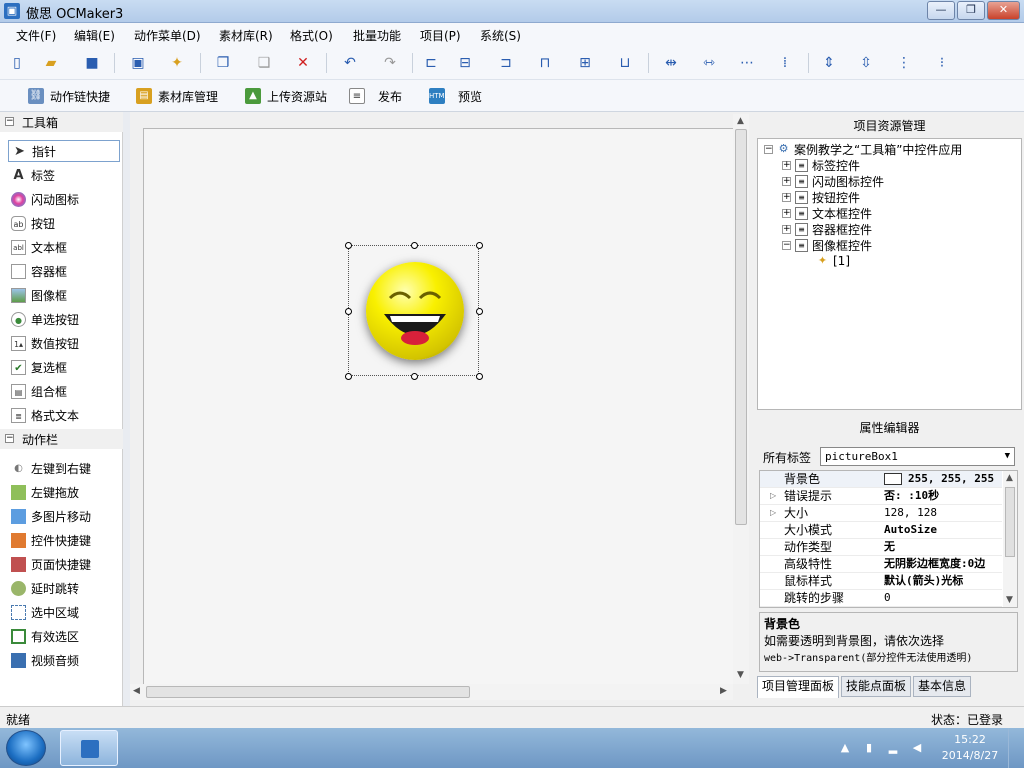 The height and width of the screenshot is (768, 1024). What do you see at coordinates (798, 687) in the screenshot?
I see `tab-project-management: 项目管理面板` at bounding box center [798, 687].